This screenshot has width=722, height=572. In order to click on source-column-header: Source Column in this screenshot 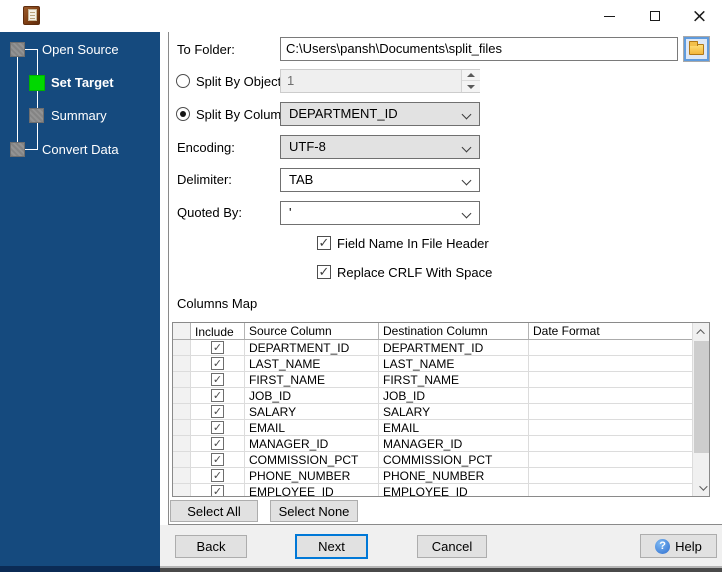, I will do `click(312, 331)`.